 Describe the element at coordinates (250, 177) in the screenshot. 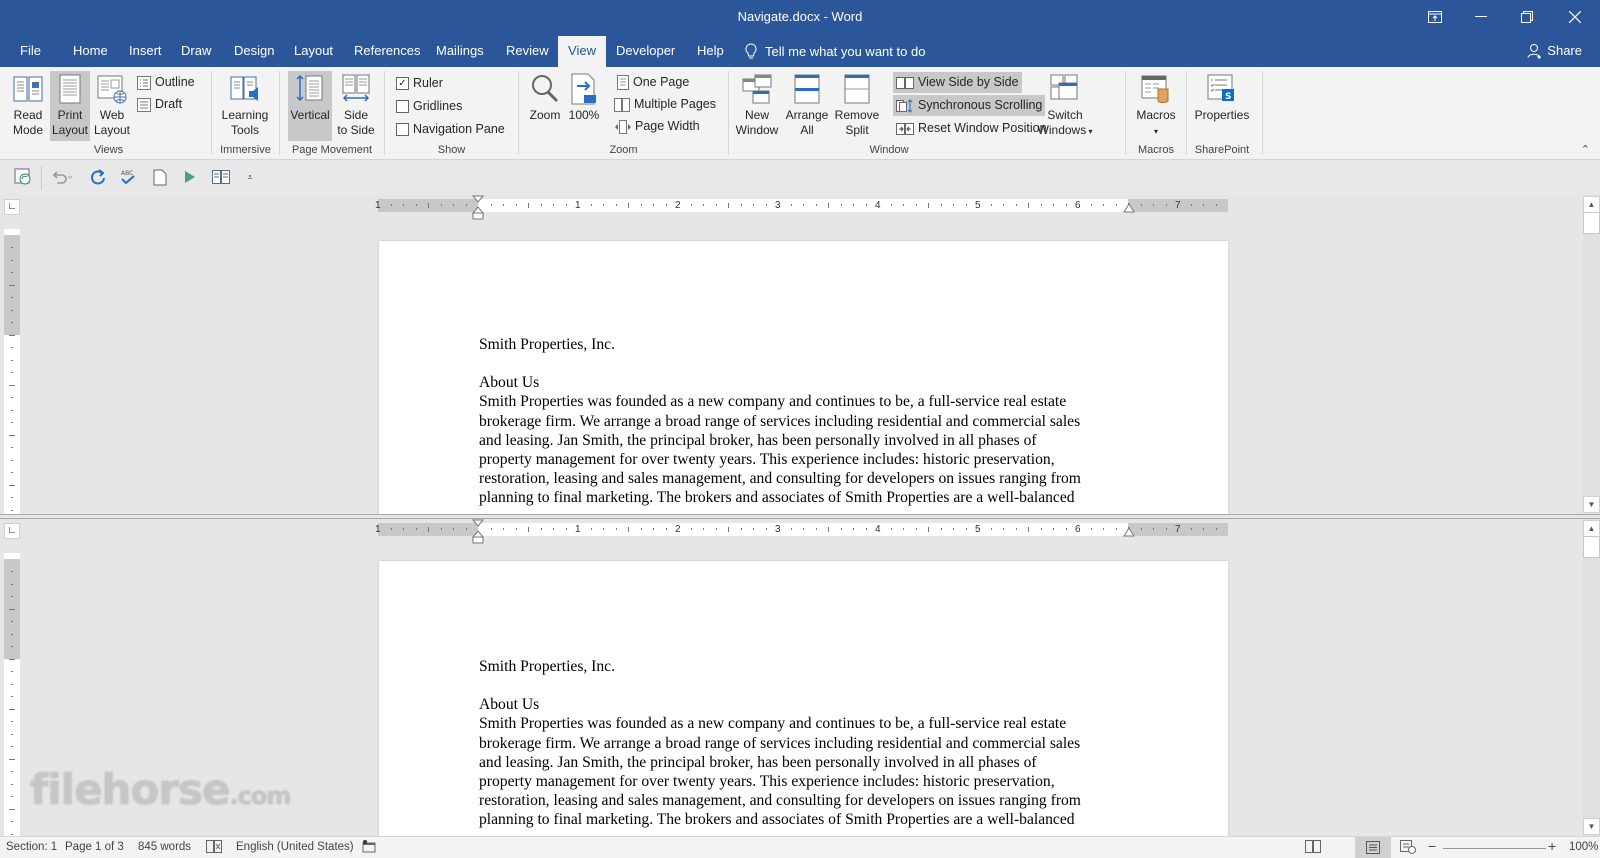

I see `customize-toolbar-button: ⩡` at that location.